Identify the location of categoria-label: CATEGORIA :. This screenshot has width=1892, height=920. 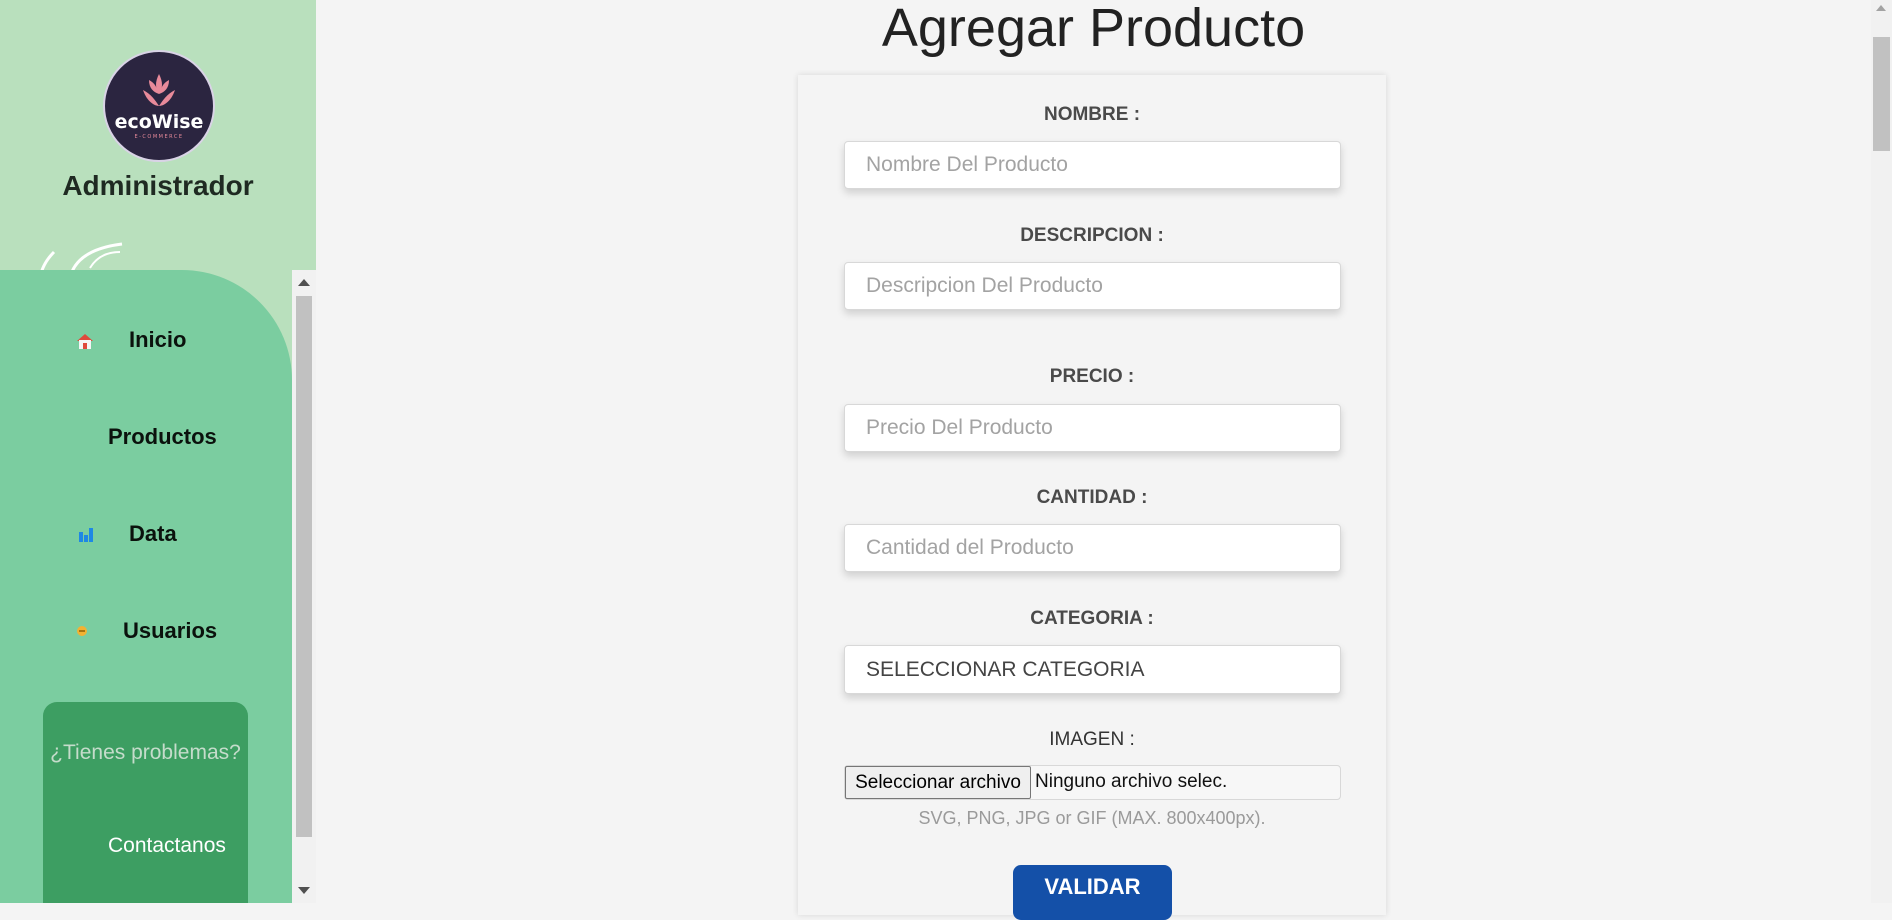
(1092, 618).